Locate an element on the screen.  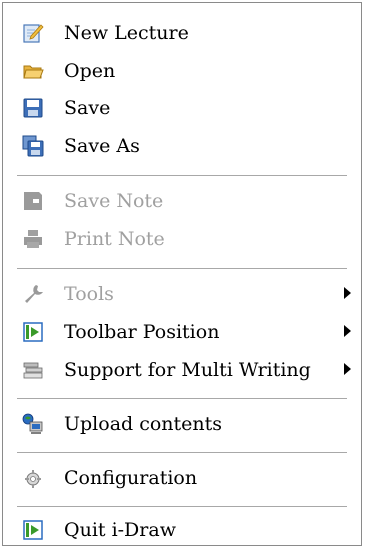
menu-item-quit: Quit i-Draw is located at coordinates (182, 530).